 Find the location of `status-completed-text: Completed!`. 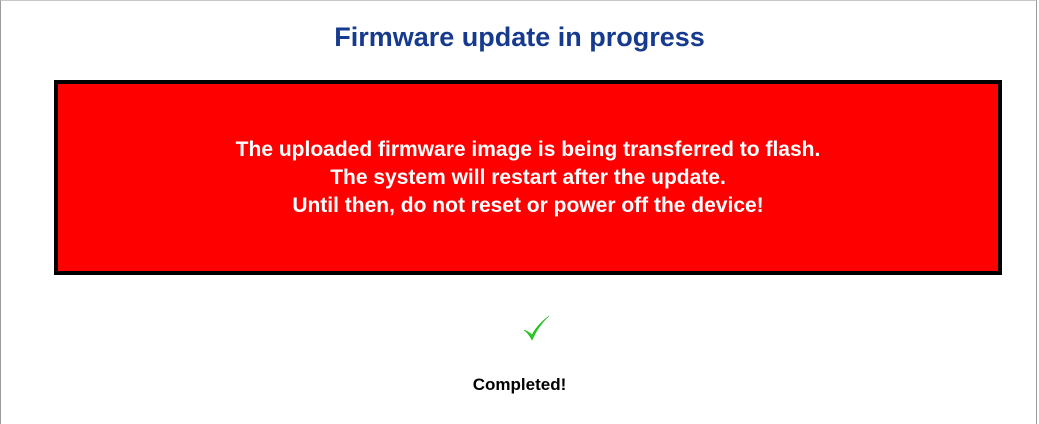

status-completed-text: Completed! is located at coordinates (519, 384).